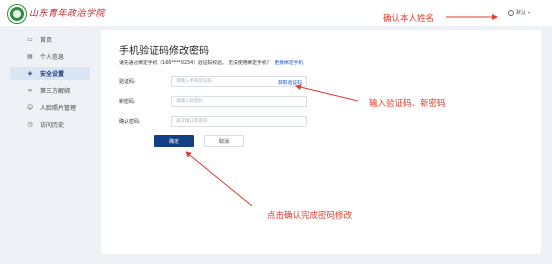 This screenshot has height=264, width=552. I want to click on new-password-label: 新密码:, so click(127, 101).